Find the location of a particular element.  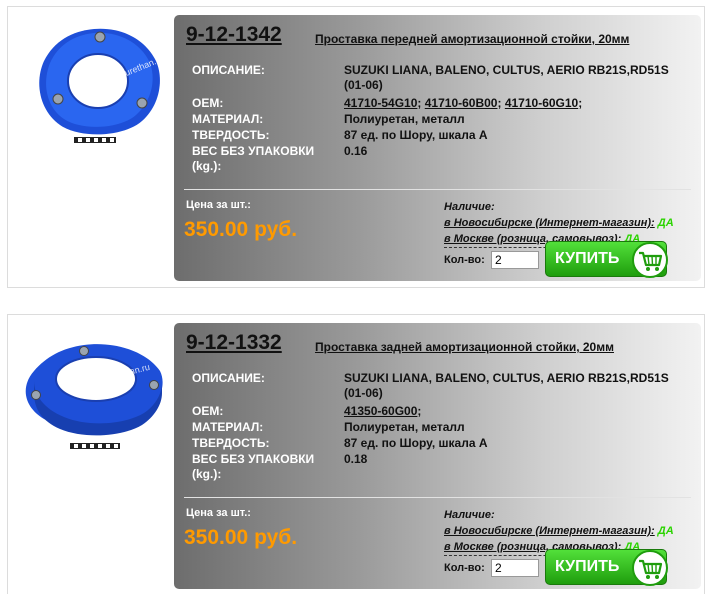

oem-link: 41350-60G00 is located at coordinates (380, 411).